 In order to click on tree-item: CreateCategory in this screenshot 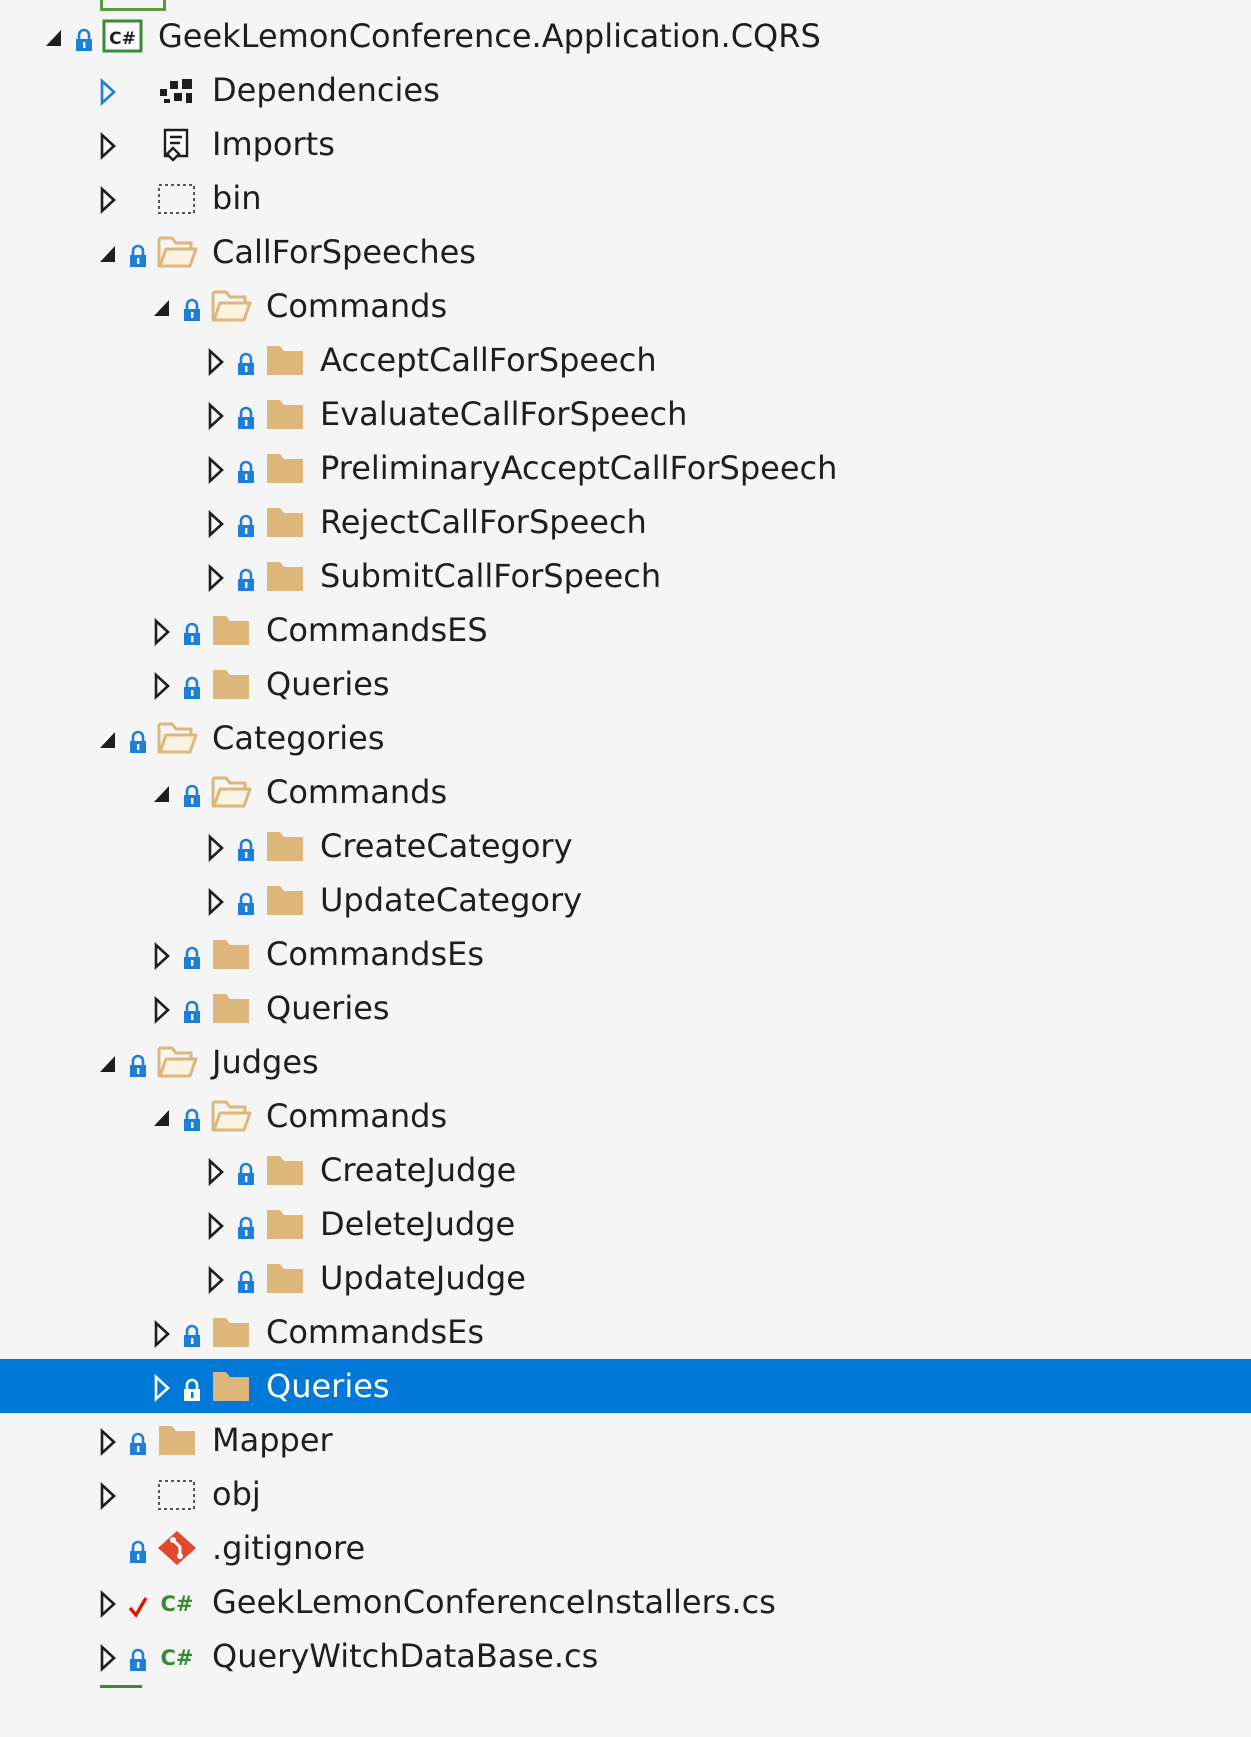, I will do `click(625, 846)`.